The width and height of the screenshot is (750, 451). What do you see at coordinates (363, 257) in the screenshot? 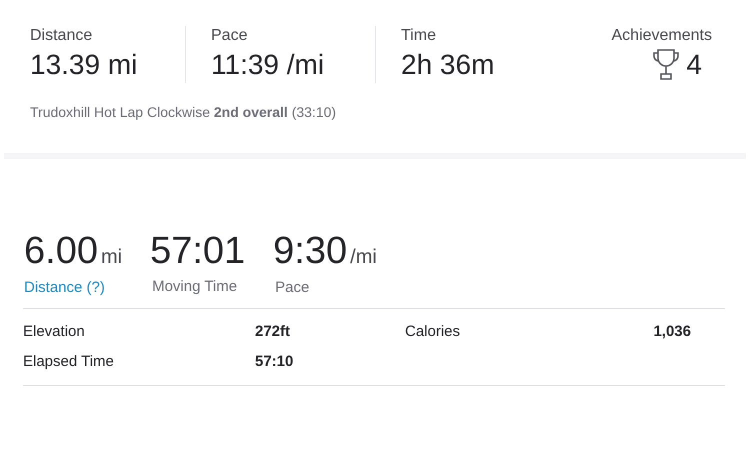
I see `unit-label: /mi` at bounding box center [363, 257].